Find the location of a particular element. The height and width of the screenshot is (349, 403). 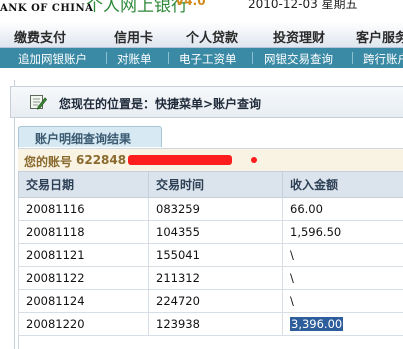

current-date: 2010-12-03 星期五 is located at coordinates (303, 5).